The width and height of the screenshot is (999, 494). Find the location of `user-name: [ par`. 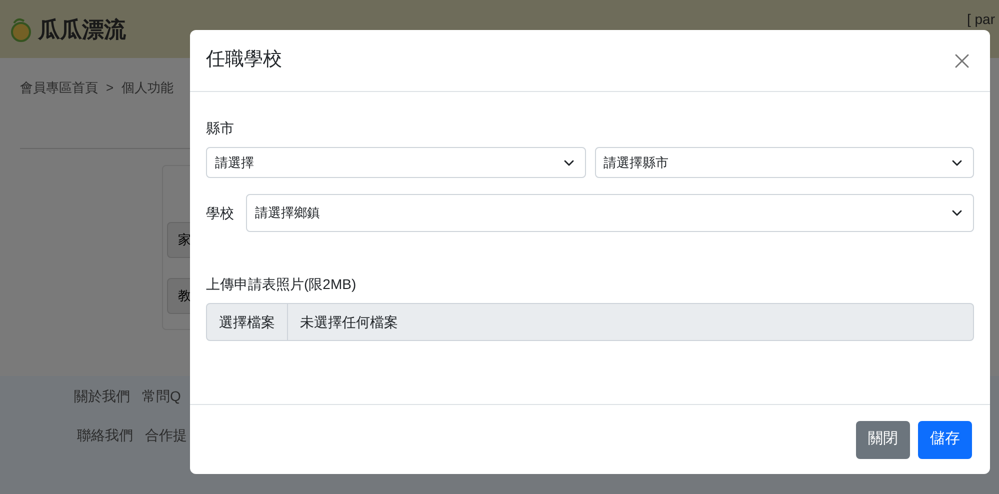

user-name: [ par is located at coordinates (980, 19).